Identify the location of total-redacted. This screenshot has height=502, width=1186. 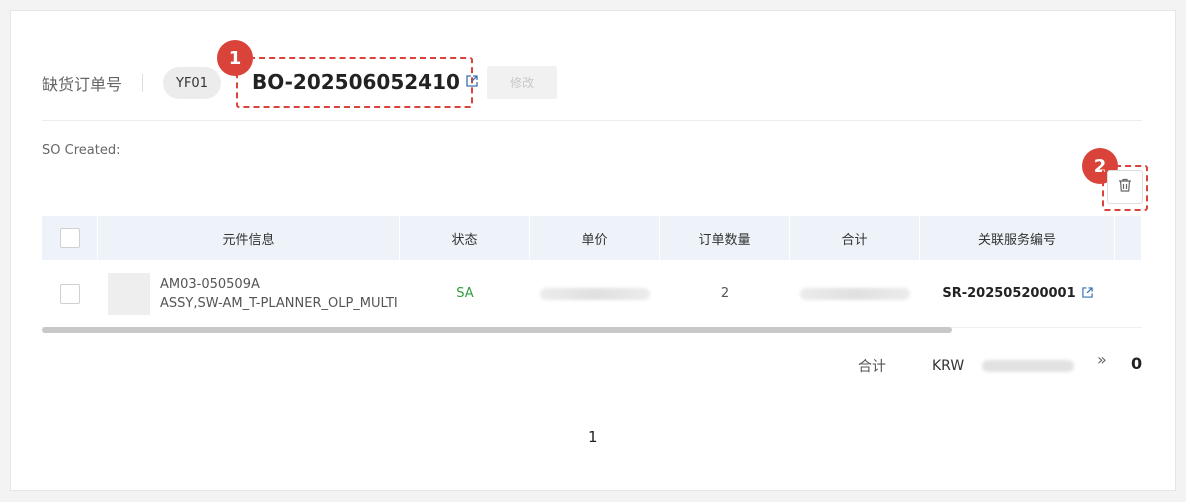
(855, 293).